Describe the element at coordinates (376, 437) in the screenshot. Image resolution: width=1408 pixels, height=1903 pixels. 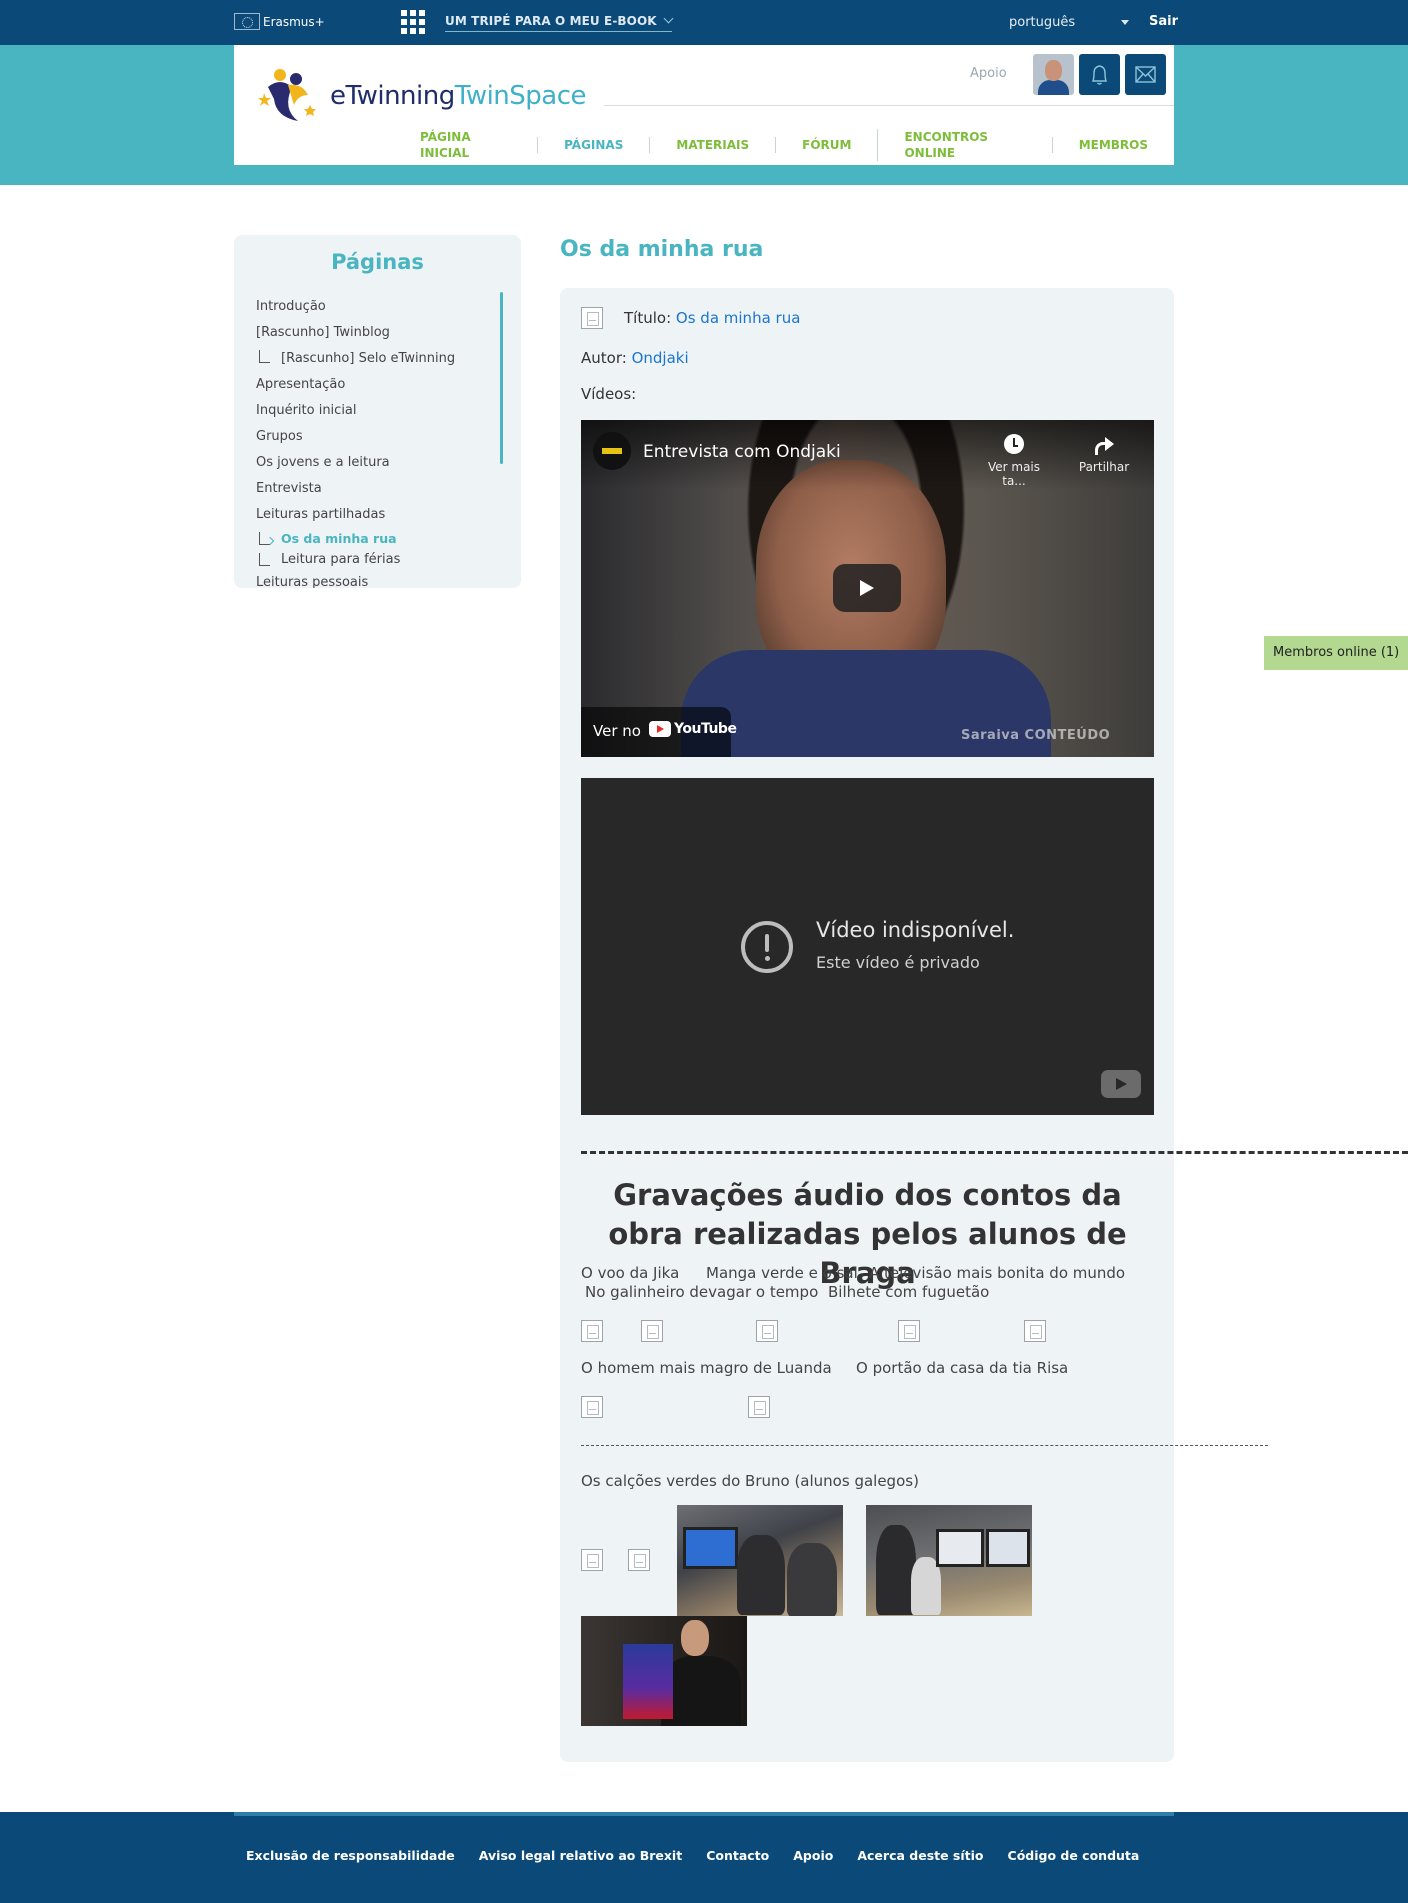
I see `sidebar-item-grupos: Grupos` at that location.